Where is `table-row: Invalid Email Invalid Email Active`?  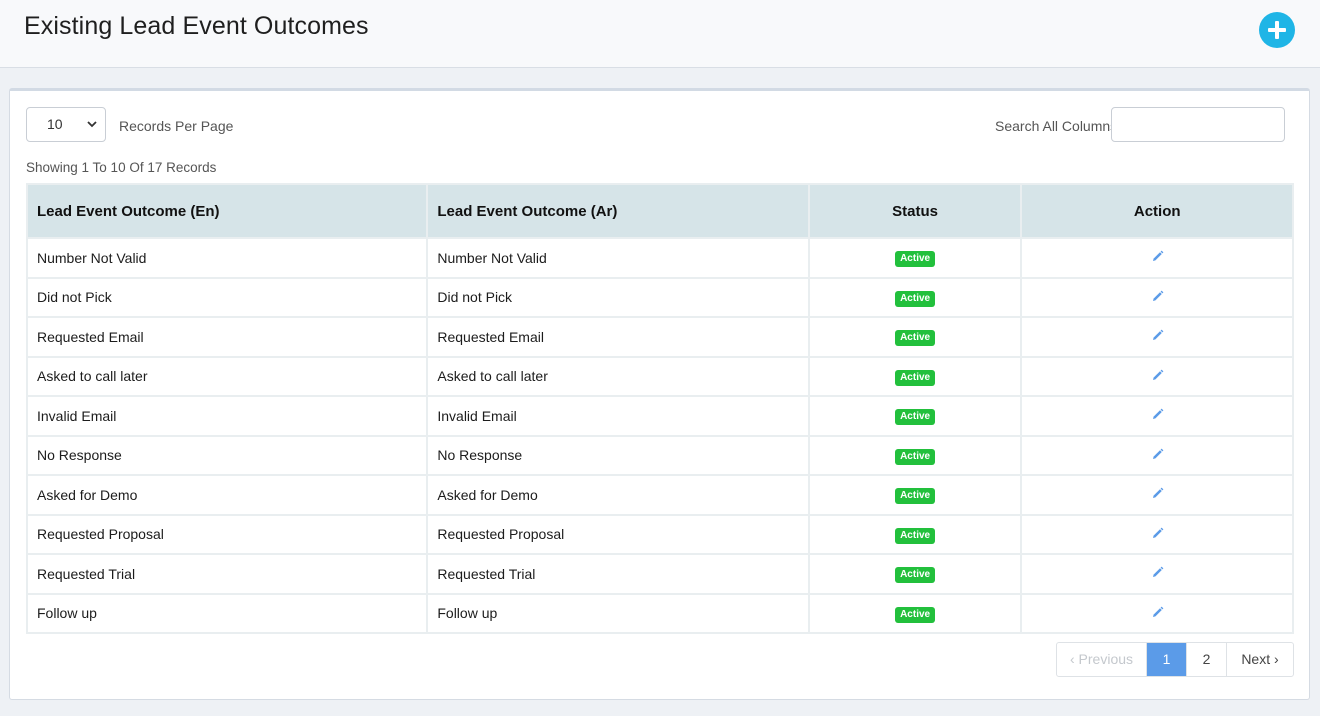 table-row: Invalid Email Invalid Email Active is located at coordinates (659, 416).